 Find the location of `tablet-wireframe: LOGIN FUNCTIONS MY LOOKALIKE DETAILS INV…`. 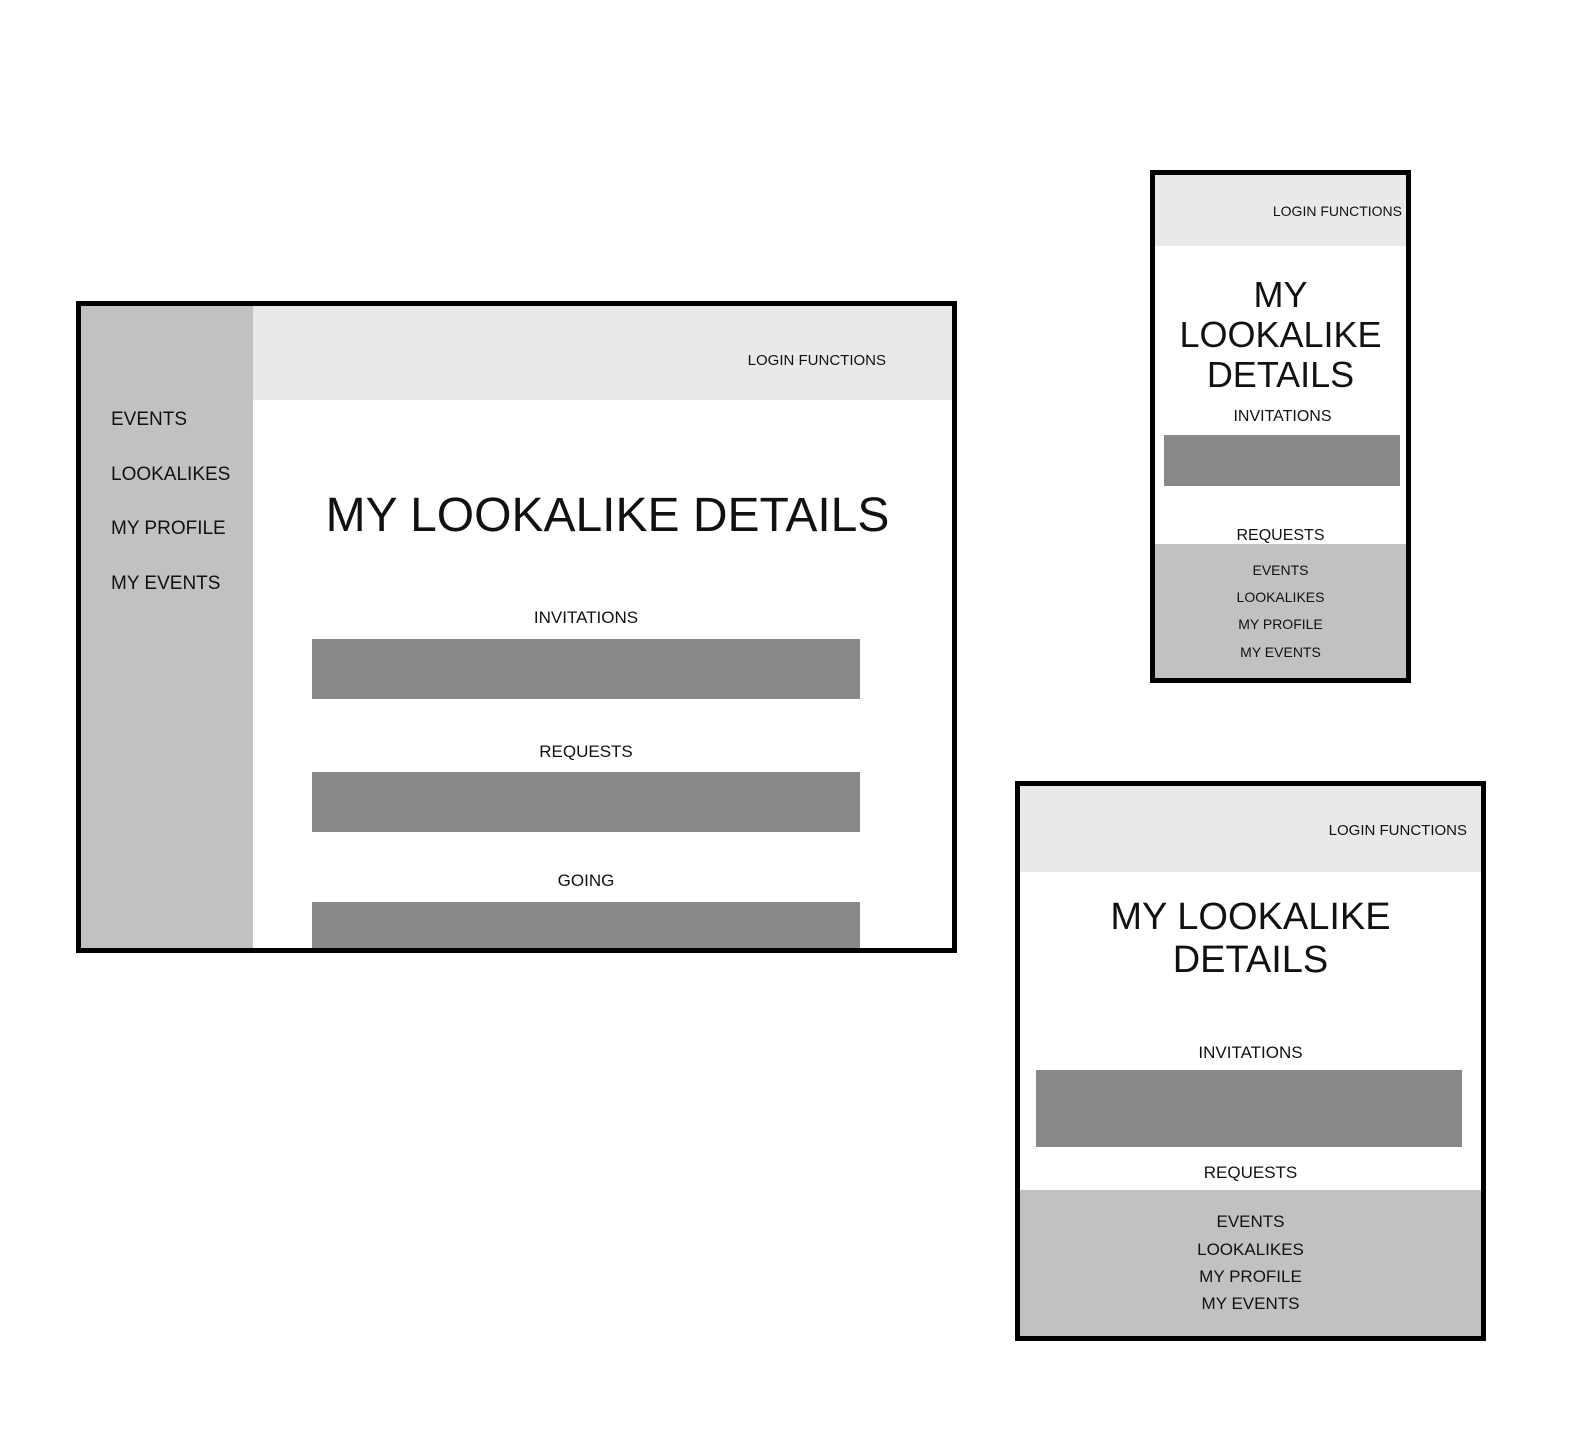

tablet-wireframe: LOGIN FUNCTIONS MY LOOKALIKE DETAILS INV… is located at coordinates (1250, 1061).